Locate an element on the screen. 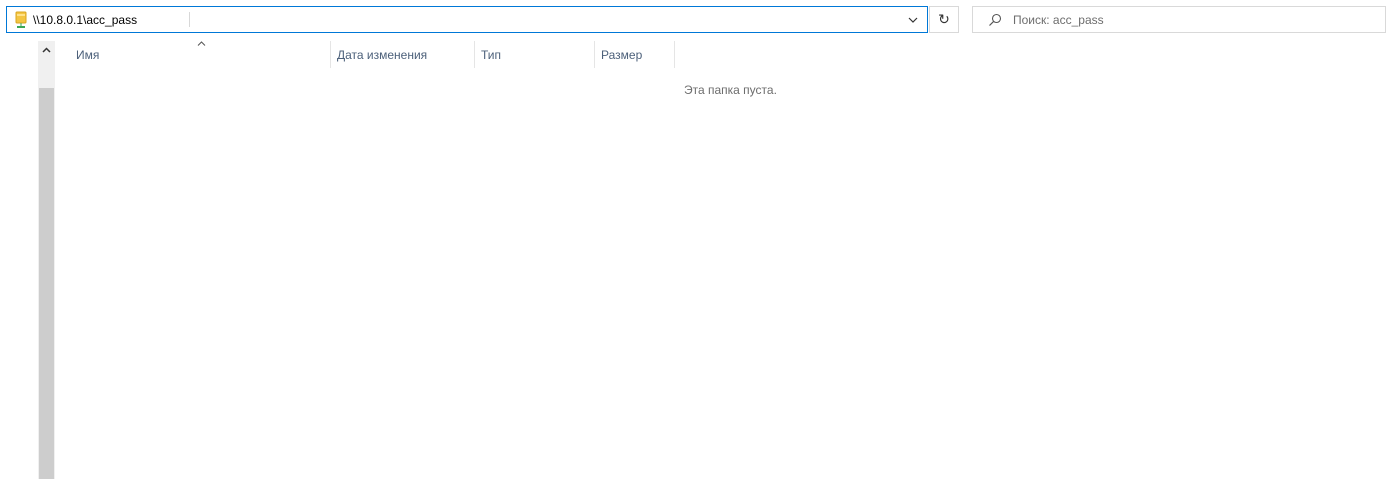  column-header-size: Размер is located at coordinates (621, 54).